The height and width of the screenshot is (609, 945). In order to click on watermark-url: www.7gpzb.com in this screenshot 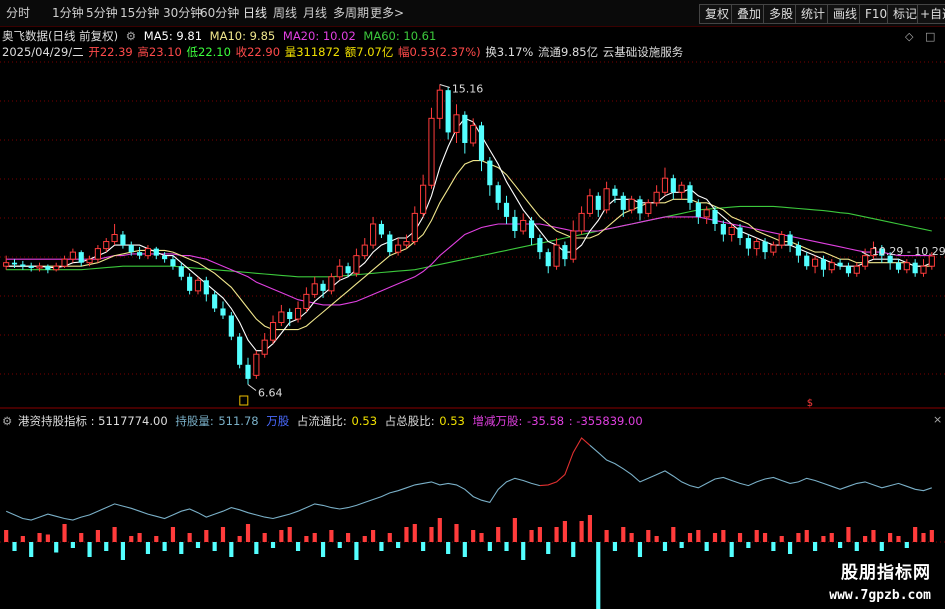, I will do `click(880, 595)`.